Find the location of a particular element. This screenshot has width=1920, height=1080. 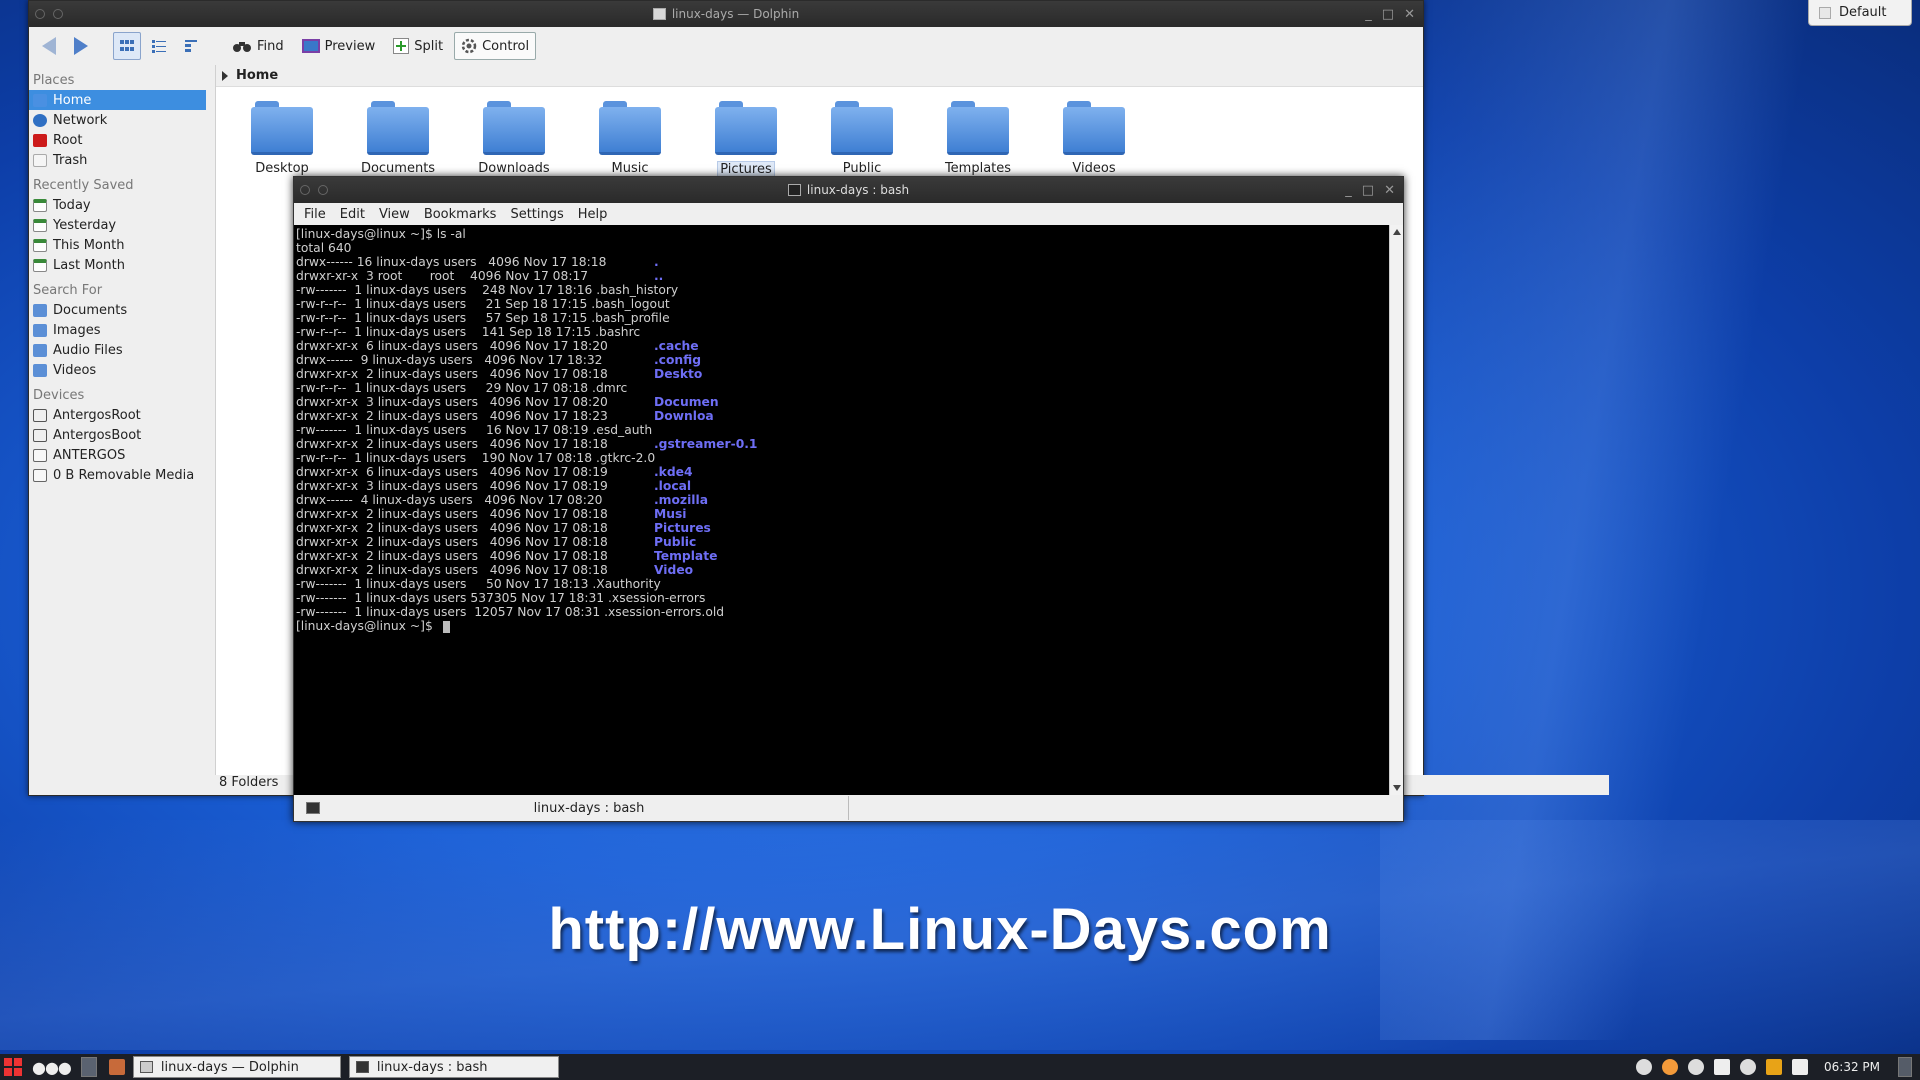

menu-help: Help is located at coordinates (593, 214).